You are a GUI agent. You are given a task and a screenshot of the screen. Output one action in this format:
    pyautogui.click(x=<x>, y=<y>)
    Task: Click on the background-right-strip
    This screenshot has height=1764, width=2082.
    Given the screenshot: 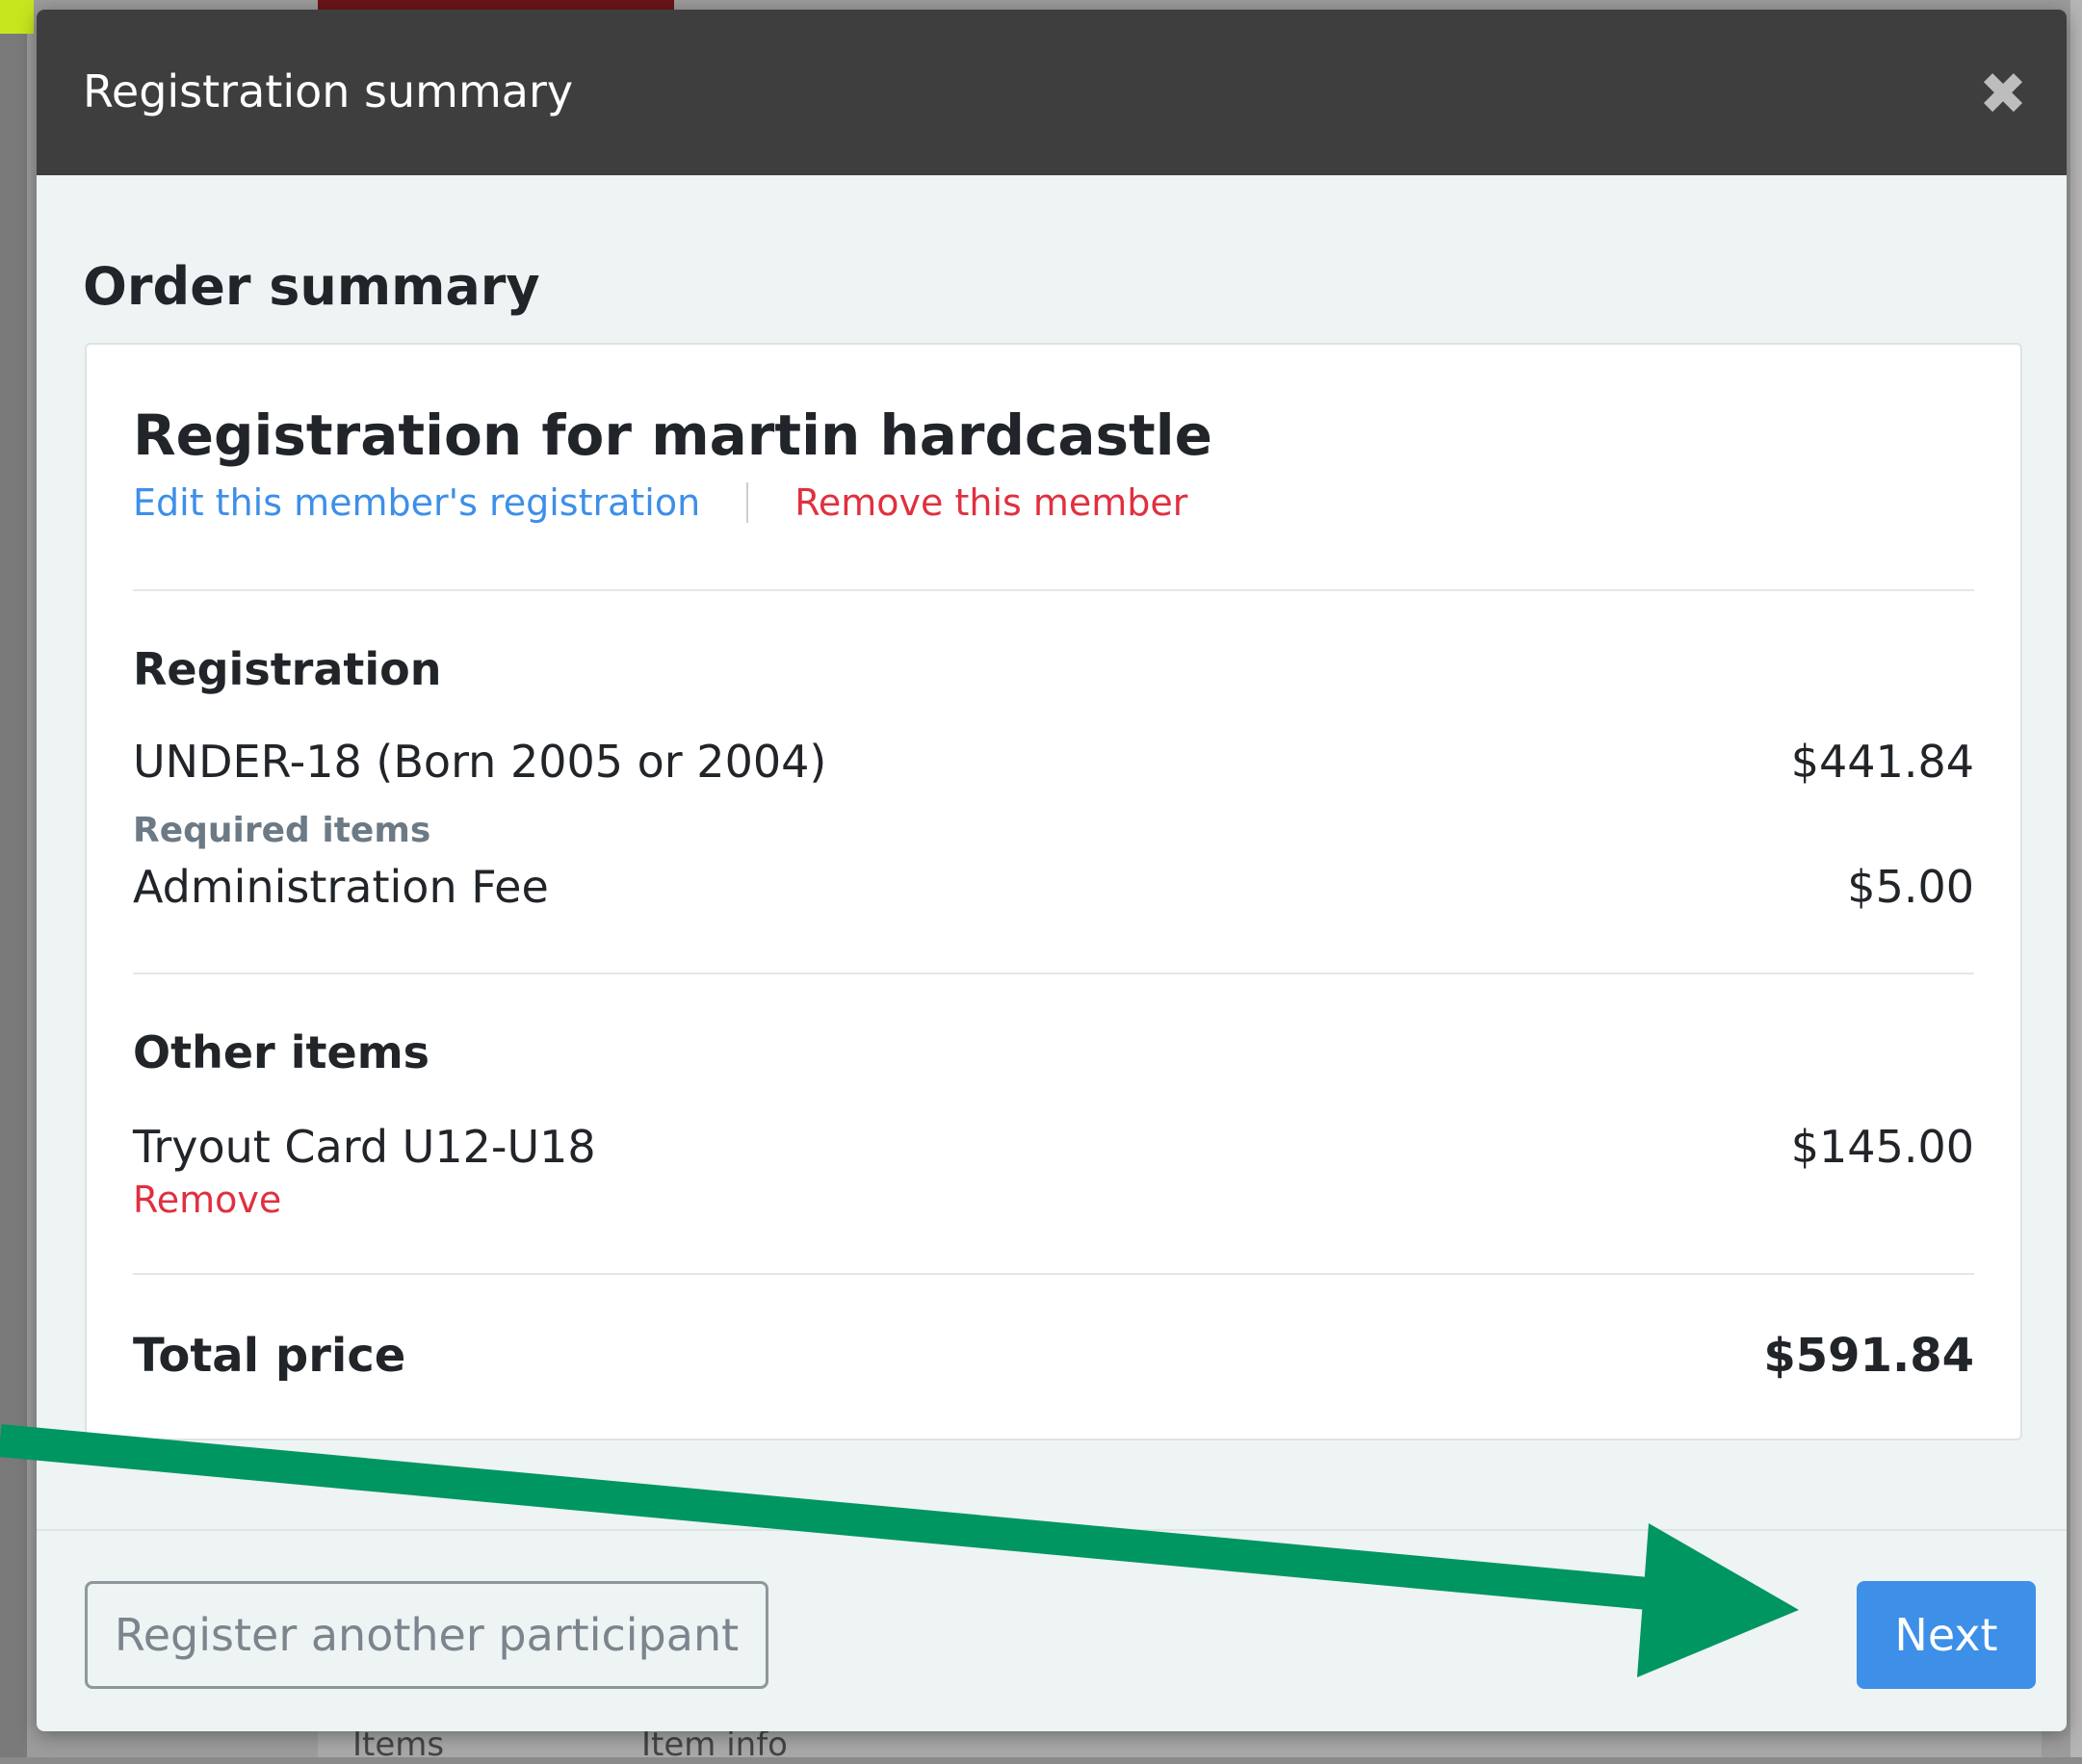 What is the action you would take?
    pyautogui.click(x=2076, y=878)
    